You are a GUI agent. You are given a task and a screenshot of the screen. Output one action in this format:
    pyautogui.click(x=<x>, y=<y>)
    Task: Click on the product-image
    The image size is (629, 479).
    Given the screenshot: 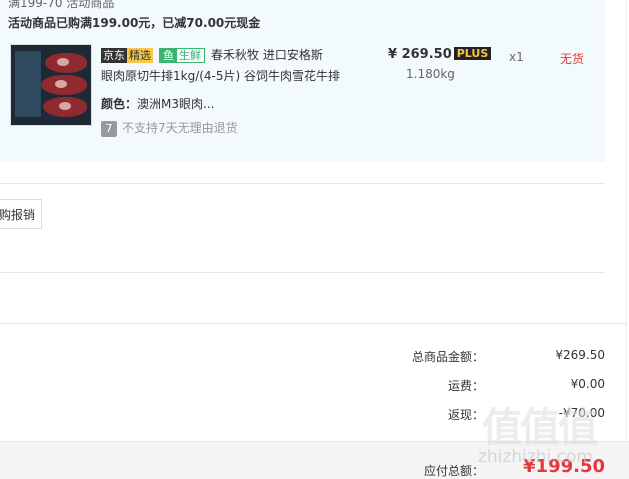 What is the action you would take?
    pyautogui.click(x=51, y=85)
    